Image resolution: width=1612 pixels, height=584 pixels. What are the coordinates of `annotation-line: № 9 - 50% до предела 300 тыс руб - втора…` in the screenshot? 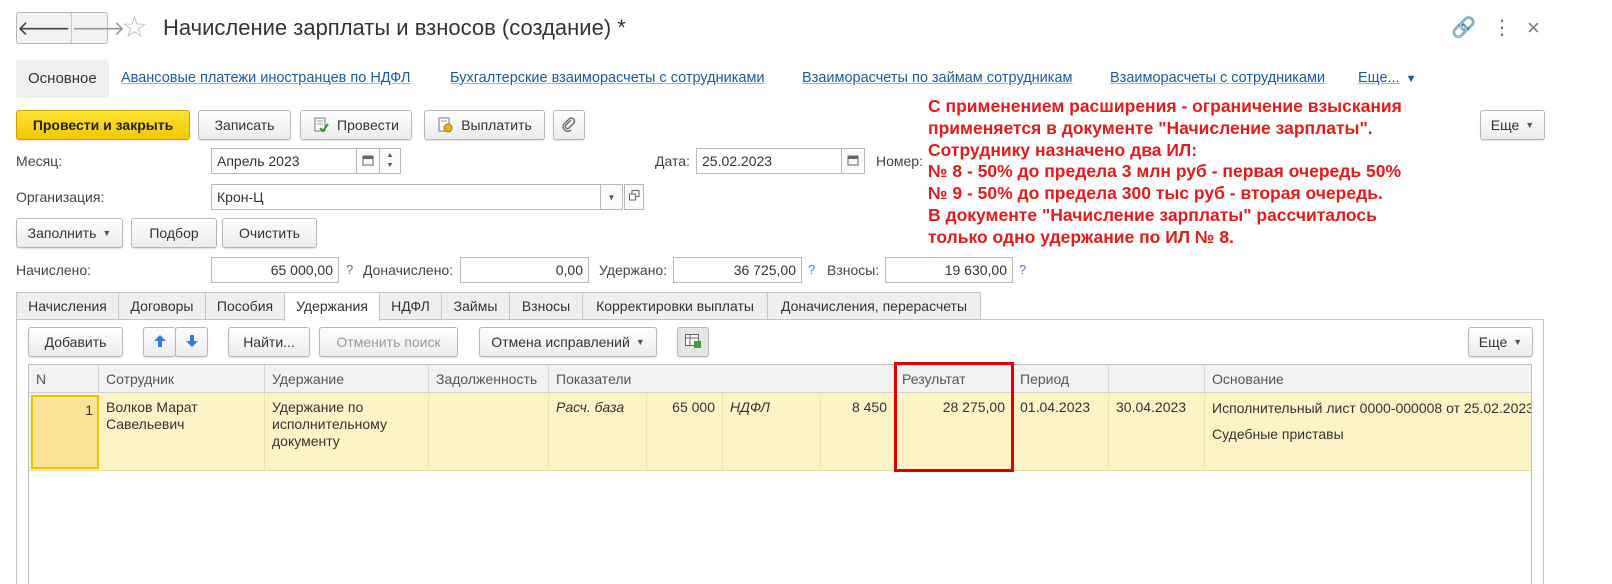 It's located at (1155, 193).